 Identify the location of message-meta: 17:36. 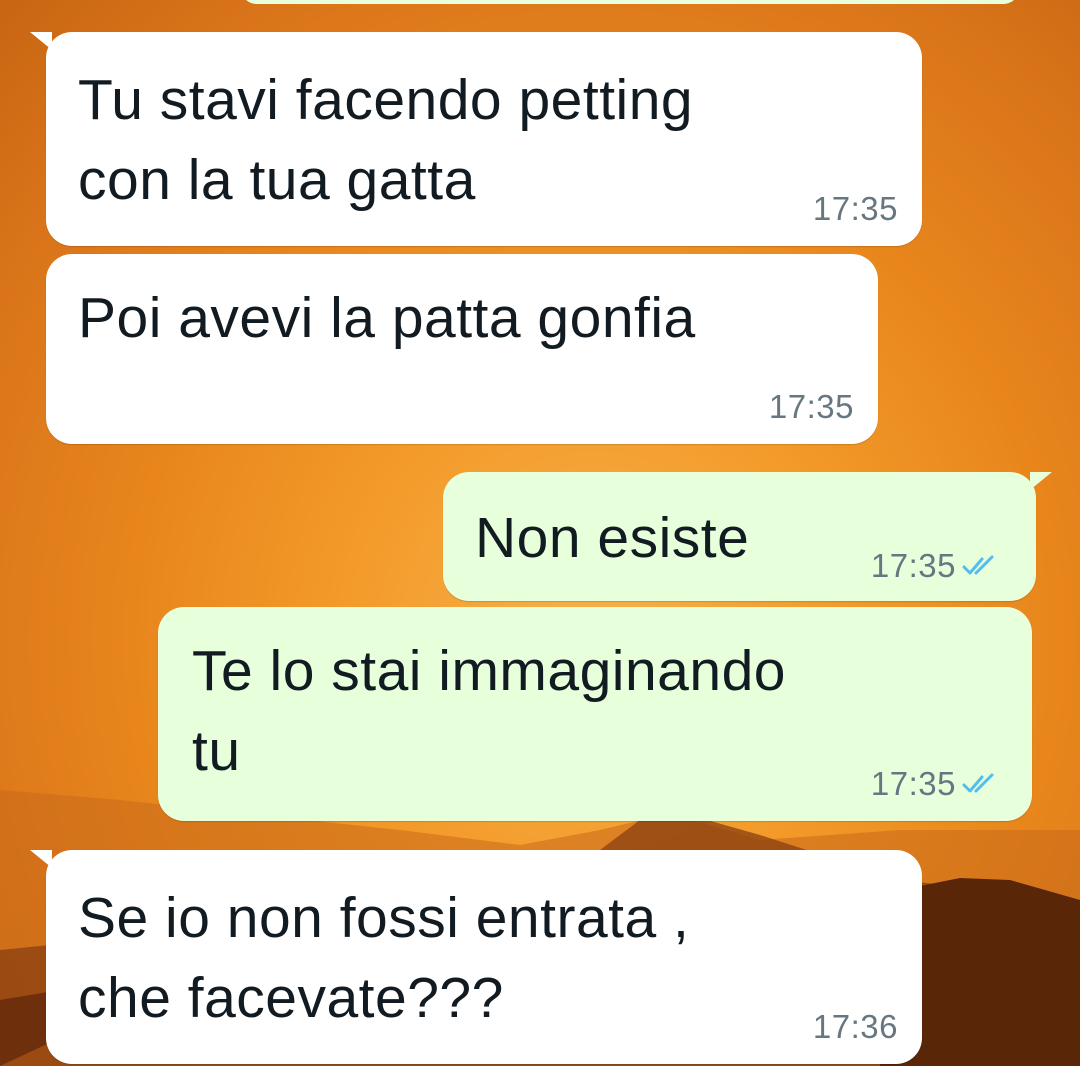
(855, 1027).